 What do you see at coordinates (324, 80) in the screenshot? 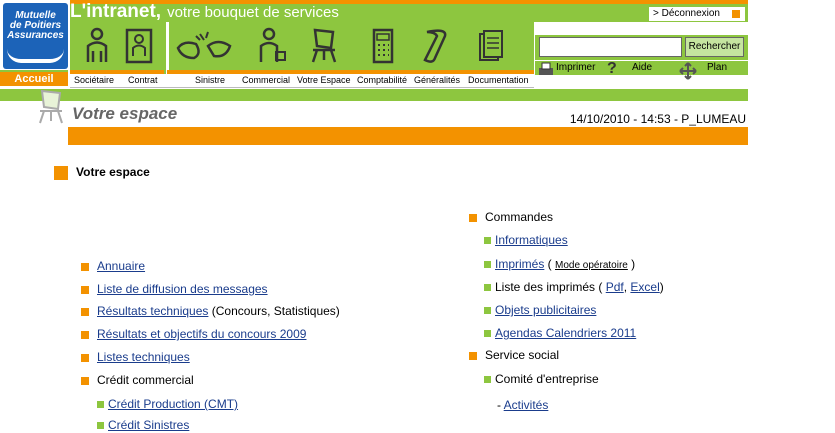
I see `nav-votre-espace: Votre Espace` at bounding box center [324, 80].